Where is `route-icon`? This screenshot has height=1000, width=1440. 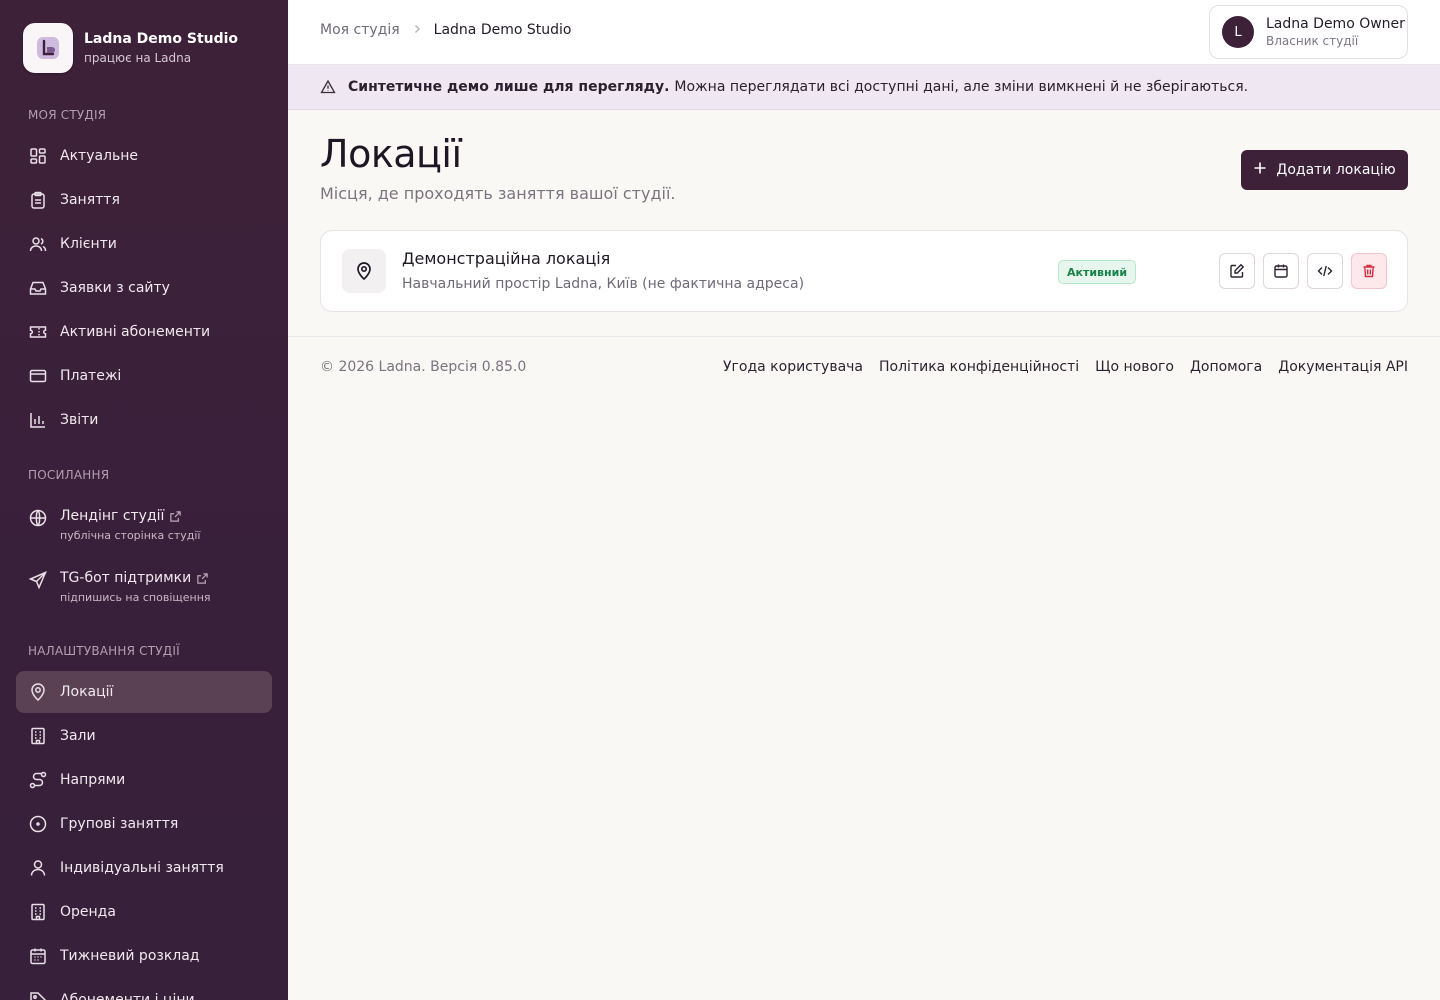 route-icon is located at coordinates (38, 780).